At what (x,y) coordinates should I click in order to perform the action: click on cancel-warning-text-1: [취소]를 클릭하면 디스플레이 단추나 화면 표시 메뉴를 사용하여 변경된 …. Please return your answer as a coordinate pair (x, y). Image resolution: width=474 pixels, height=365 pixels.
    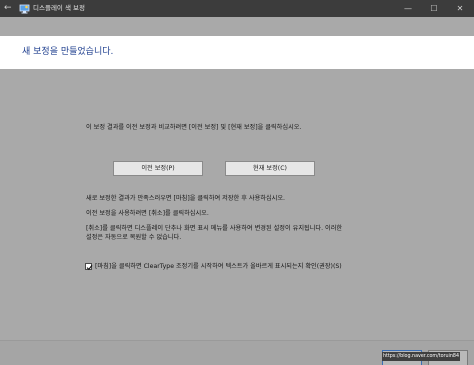
    Looking at the image, I should click on (214, 228).